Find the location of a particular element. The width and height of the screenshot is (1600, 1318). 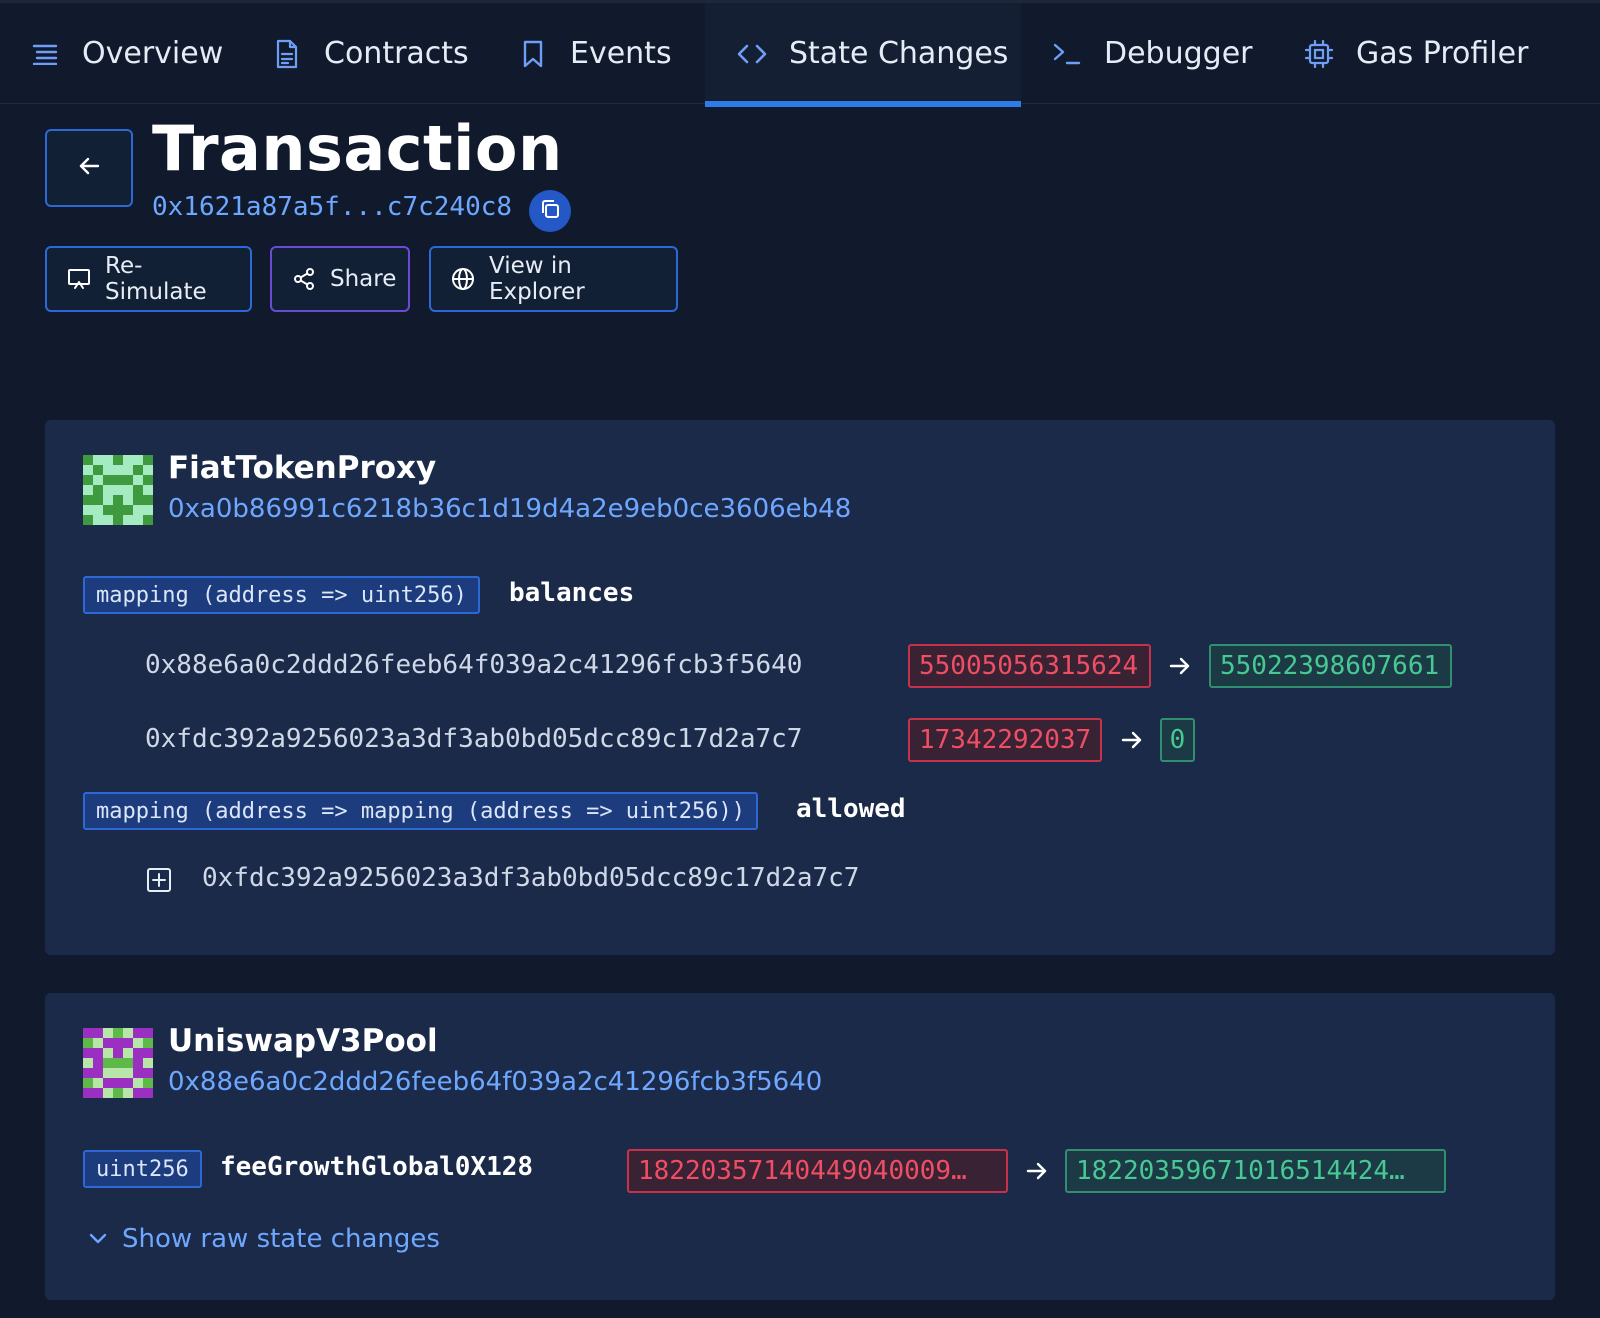

back-button is located at coordinates (89, 168).